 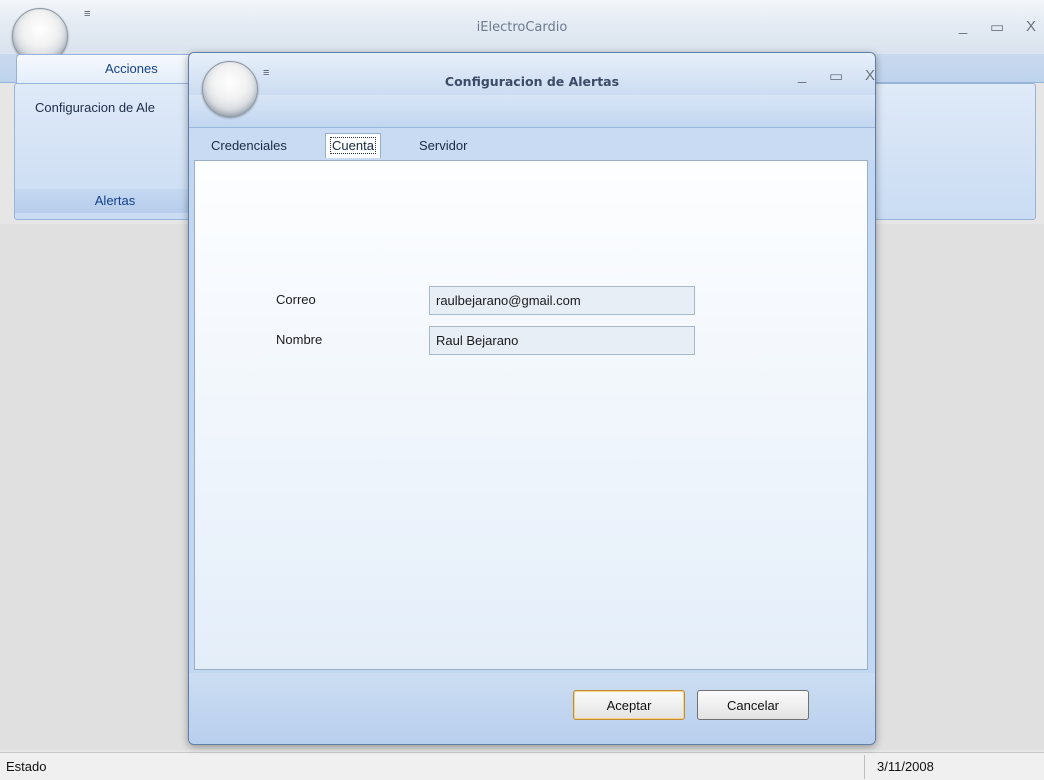 What do you see at coordinates (522, 27) in the screenshot?
I see `window-title: iElectroCardio` at bounding box center [522, 27].